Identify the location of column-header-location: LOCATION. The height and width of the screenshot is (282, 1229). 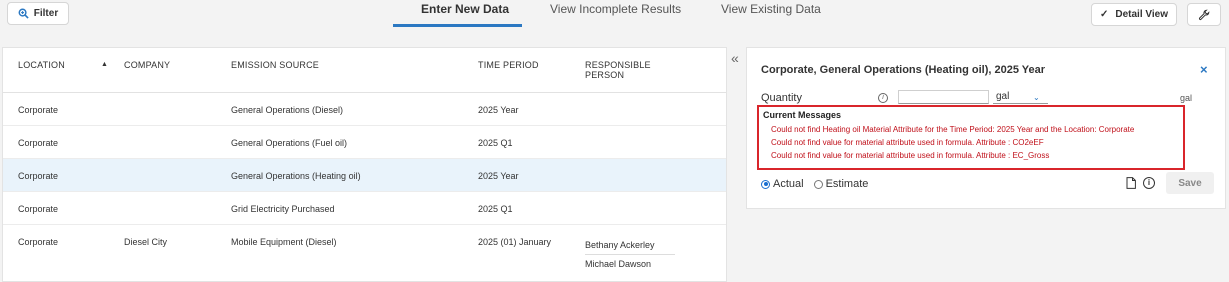
(41, 65).